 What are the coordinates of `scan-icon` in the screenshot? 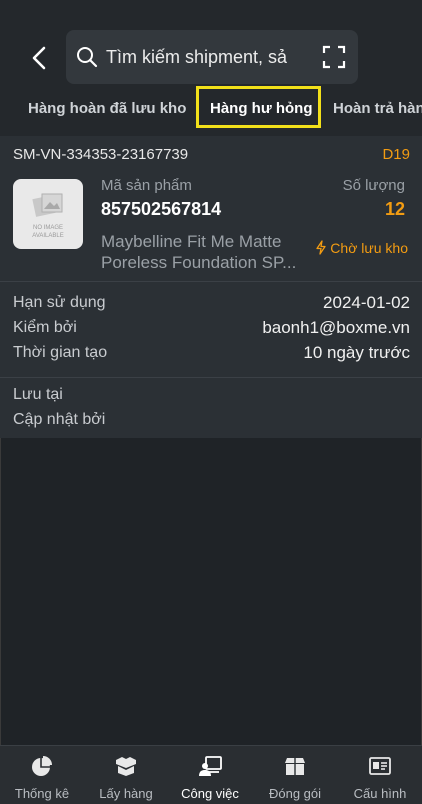 It's located at (334, 57).